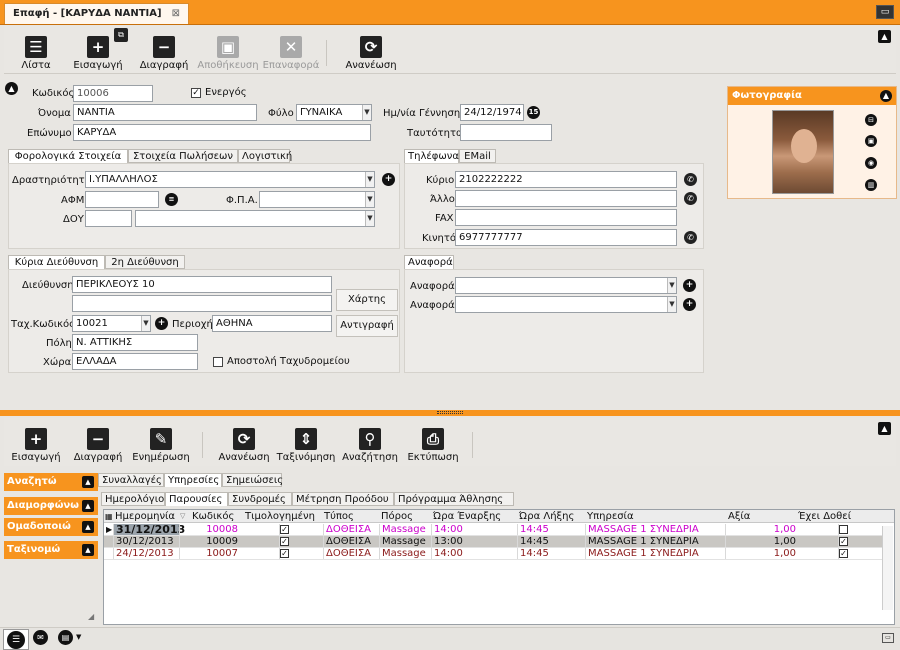 The image size is (900, 650). What do you see at coordinates (51, 482) in the screenshot?
I see `side-item-search: Αναζητώ ▲` at bounding box center [51, 482].